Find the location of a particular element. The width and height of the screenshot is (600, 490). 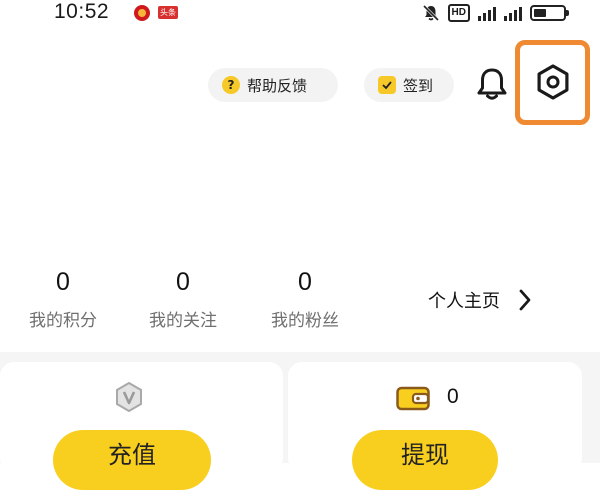

profile-link: 个人主页 is located at coordinates (480, 300).